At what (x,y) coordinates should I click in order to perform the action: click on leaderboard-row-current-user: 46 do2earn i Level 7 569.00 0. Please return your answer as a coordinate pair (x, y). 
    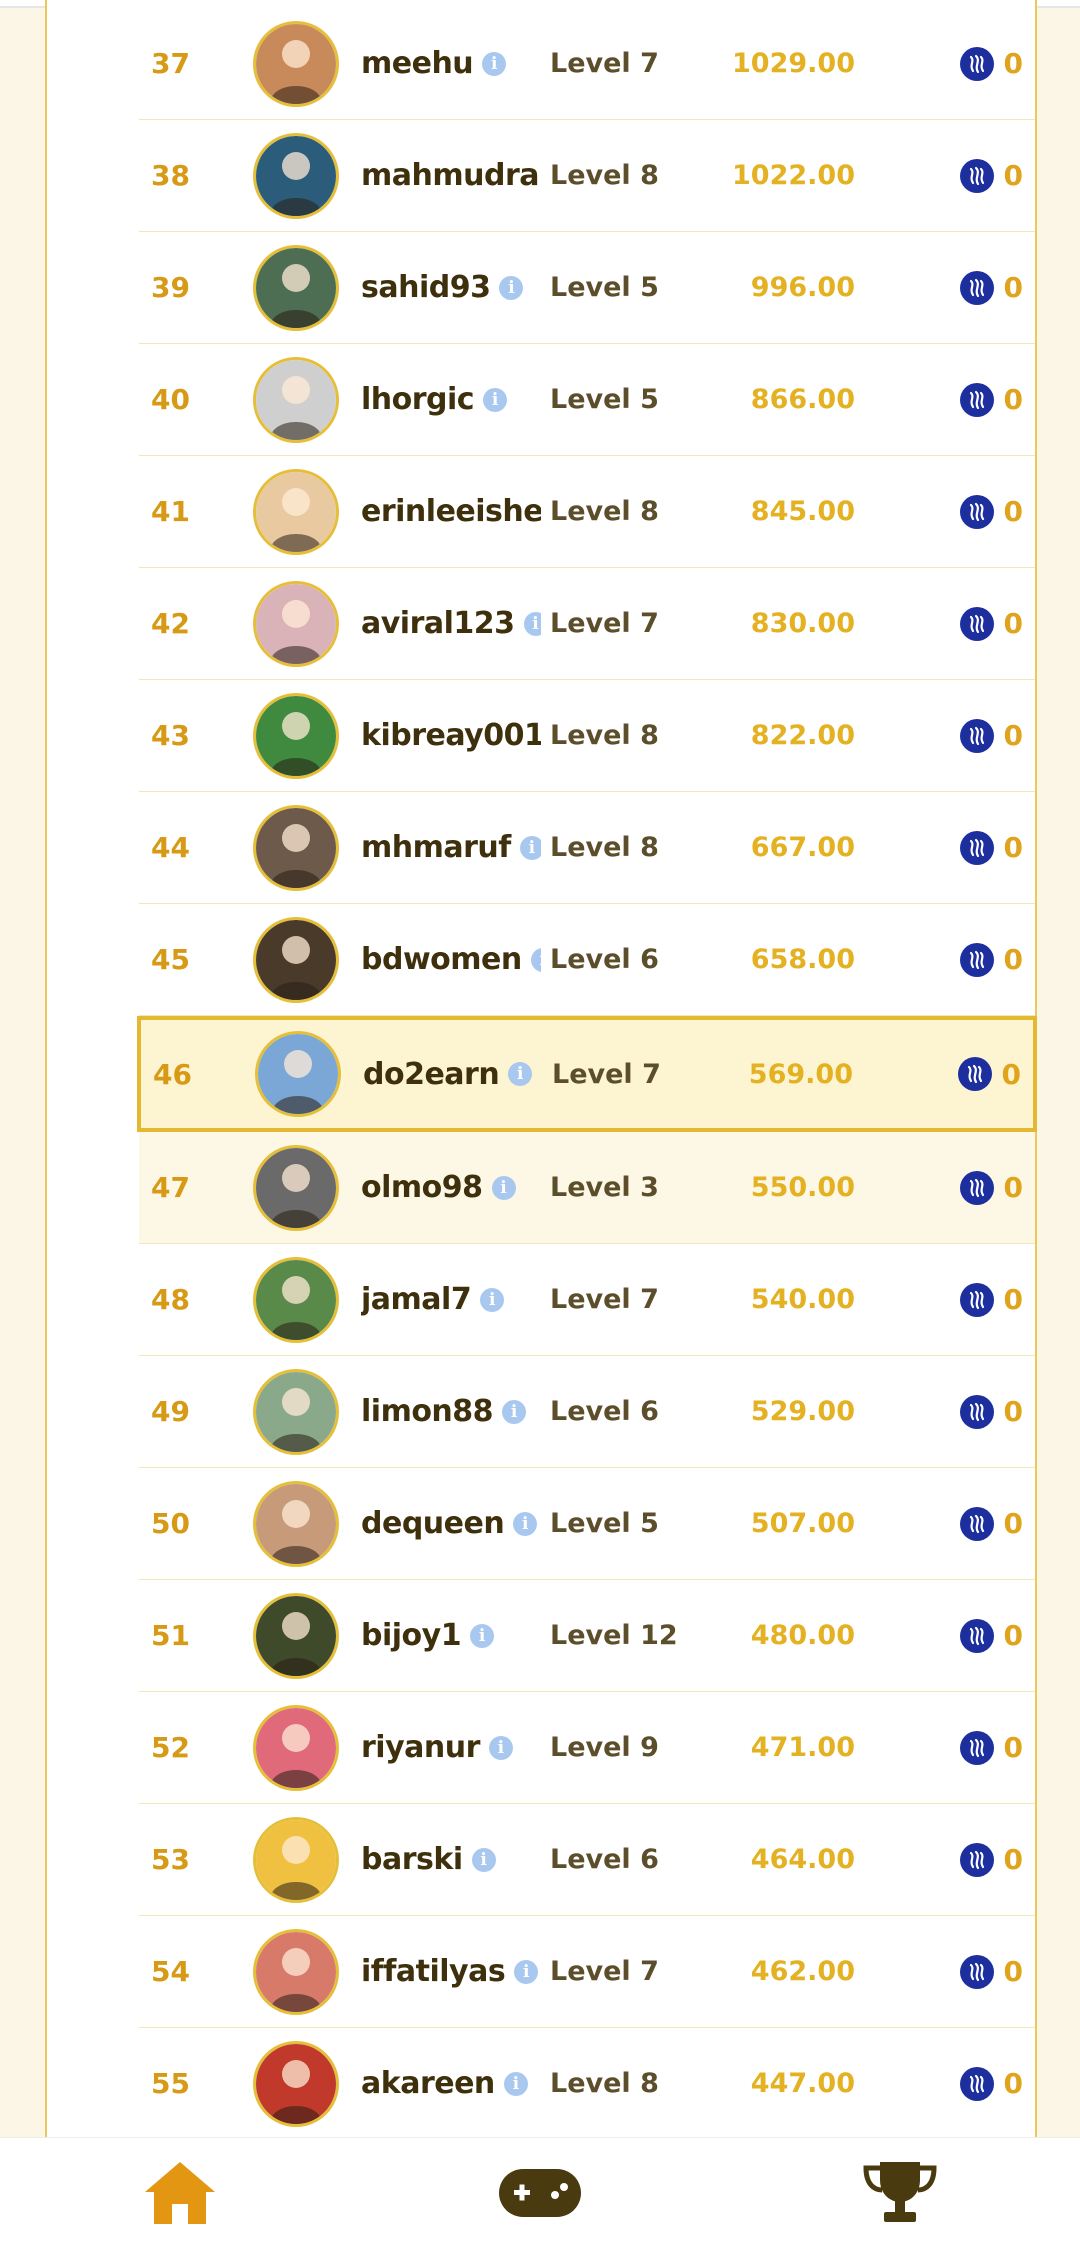
    Looking at the image, I should click on (587, 1074).